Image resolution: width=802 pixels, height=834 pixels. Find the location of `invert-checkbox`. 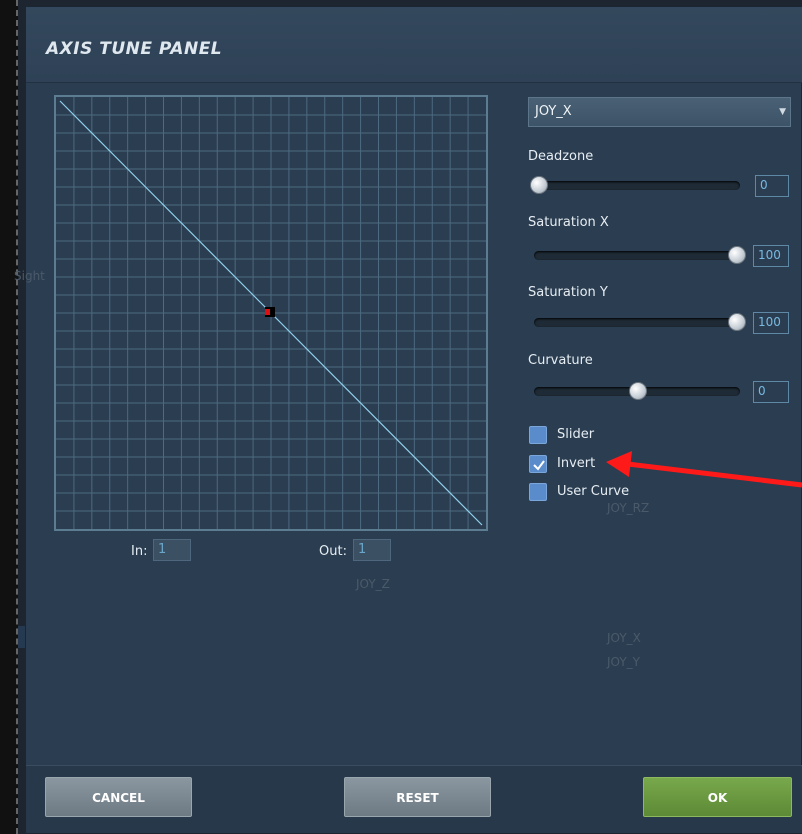

invert-checkbox is located at coordinates (538, 464).